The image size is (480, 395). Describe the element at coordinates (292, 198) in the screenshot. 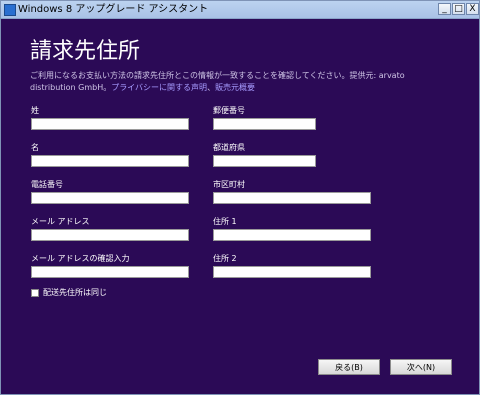

I see `city-field` at that location.